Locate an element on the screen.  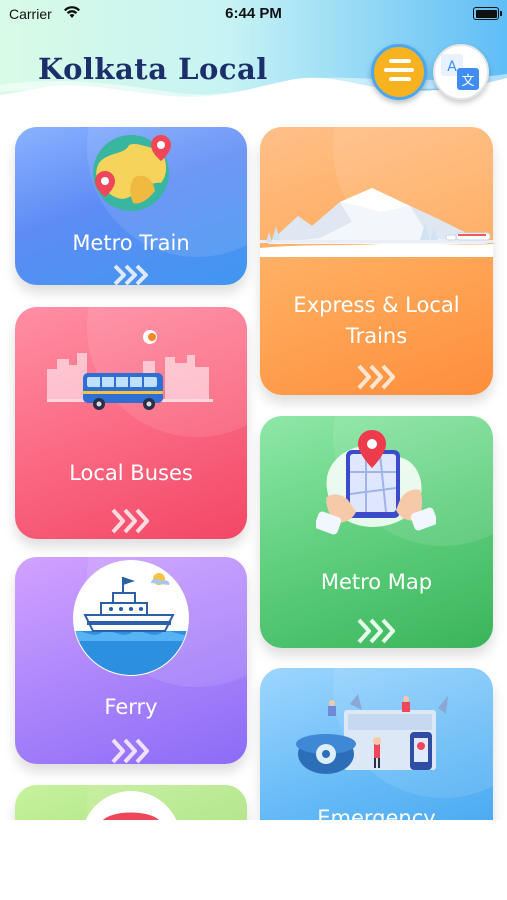
metro-map-card: Metro Map is located at coordinates (376, 532).